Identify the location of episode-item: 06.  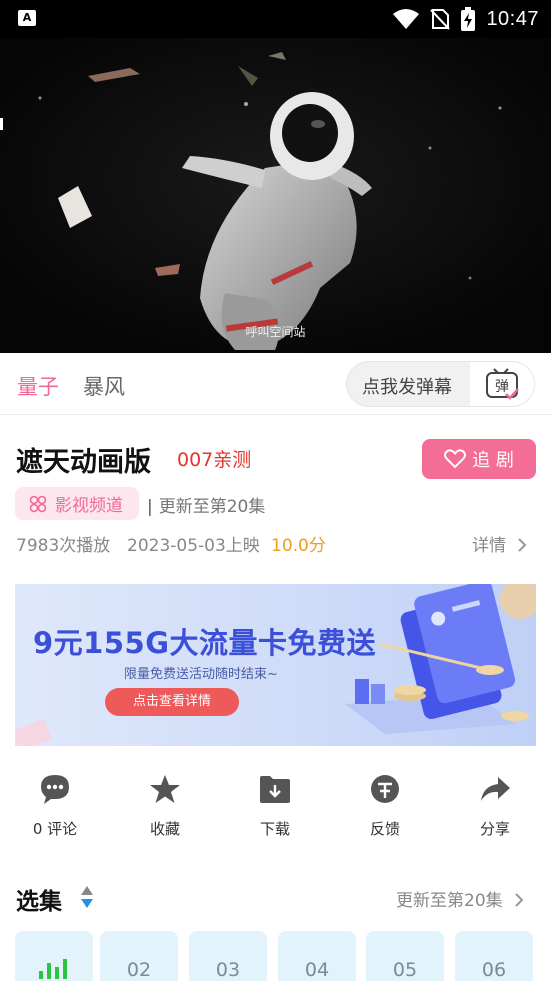
(494, 956).